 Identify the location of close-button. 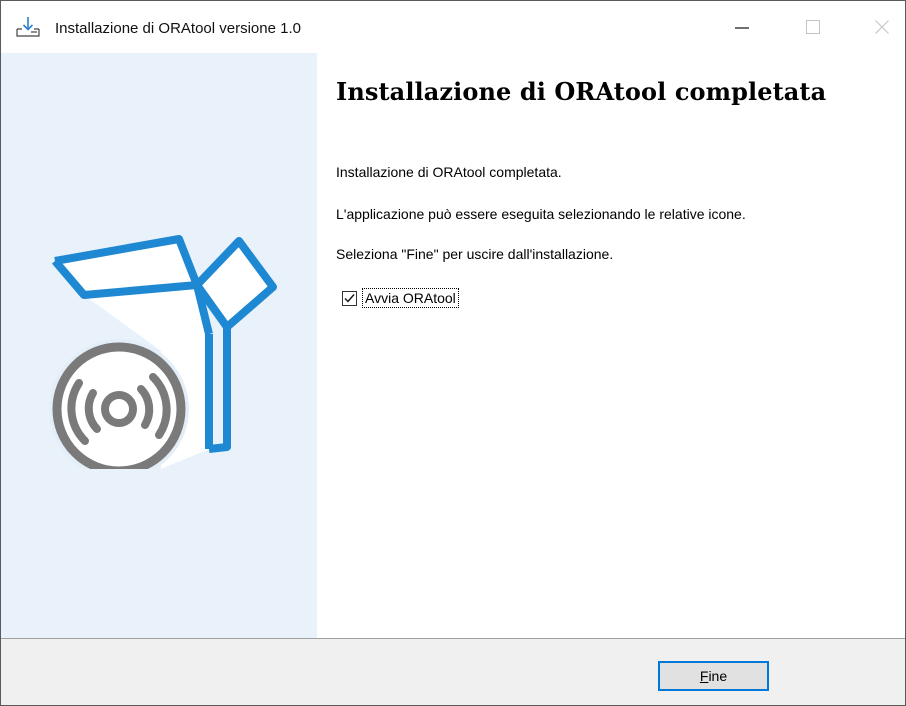
(879, 27).